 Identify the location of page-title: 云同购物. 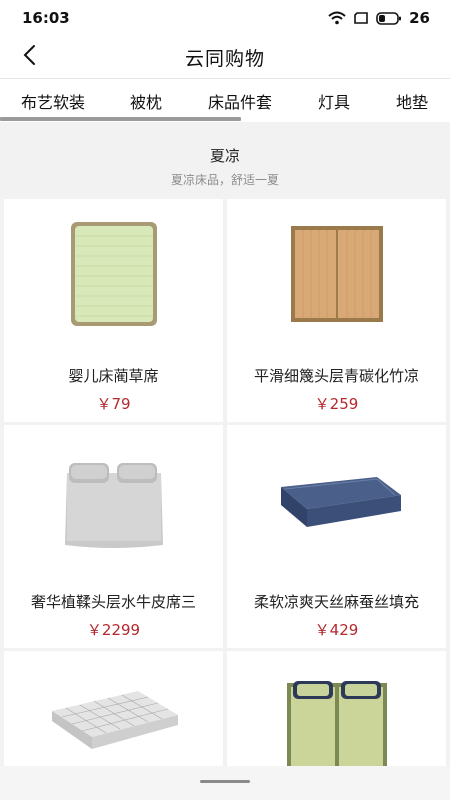
(224, 58).